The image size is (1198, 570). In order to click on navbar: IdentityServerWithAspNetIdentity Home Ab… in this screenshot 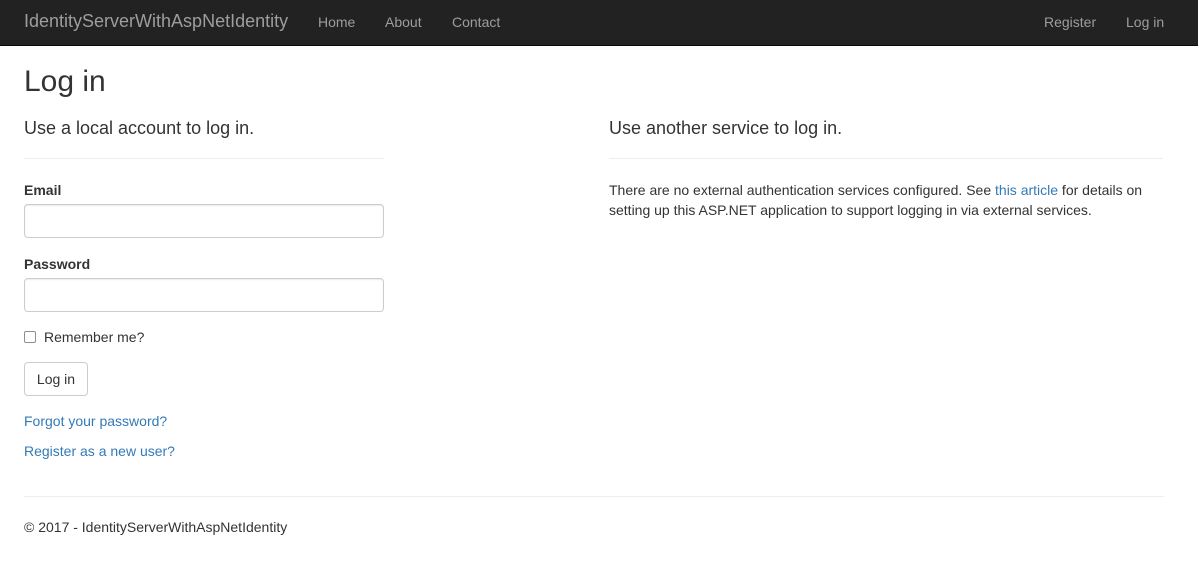, I will do `click(599, 23)`.